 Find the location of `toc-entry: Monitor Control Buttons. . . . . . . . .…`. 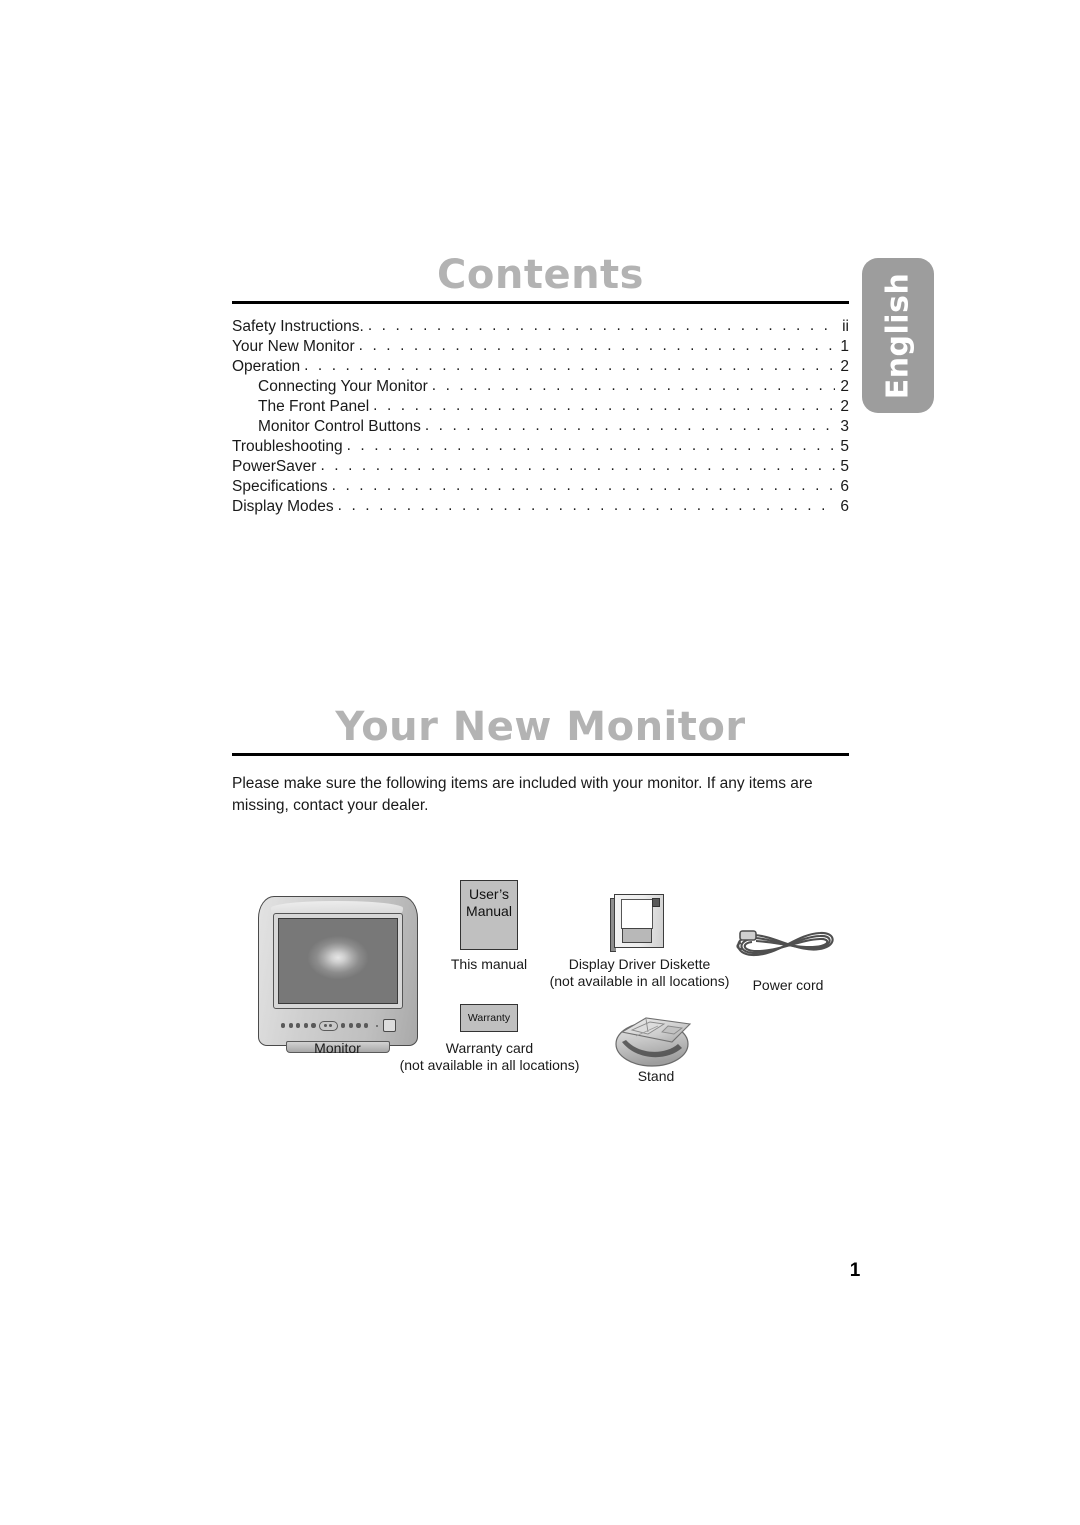

toc-entry: Monitor Control Buttons. . . . . . . . .… is located at coordinates (540, 427).